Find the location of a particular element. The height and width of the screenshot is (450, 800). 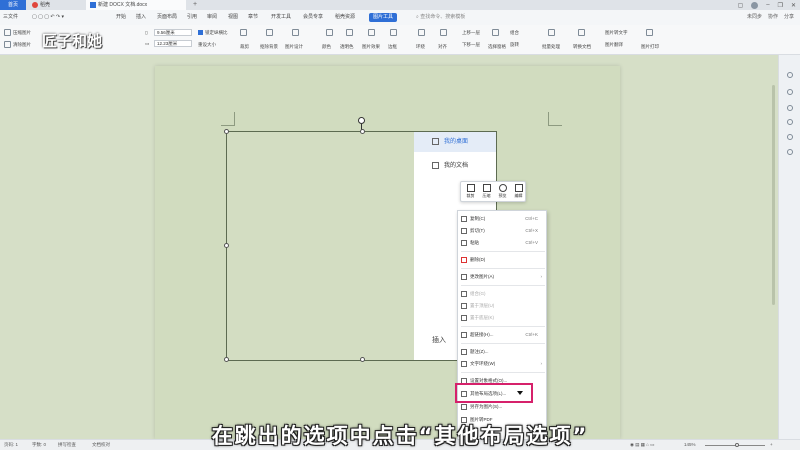

explorer-item-desktop: 我的桌面 is located at coordinates (455, 142).